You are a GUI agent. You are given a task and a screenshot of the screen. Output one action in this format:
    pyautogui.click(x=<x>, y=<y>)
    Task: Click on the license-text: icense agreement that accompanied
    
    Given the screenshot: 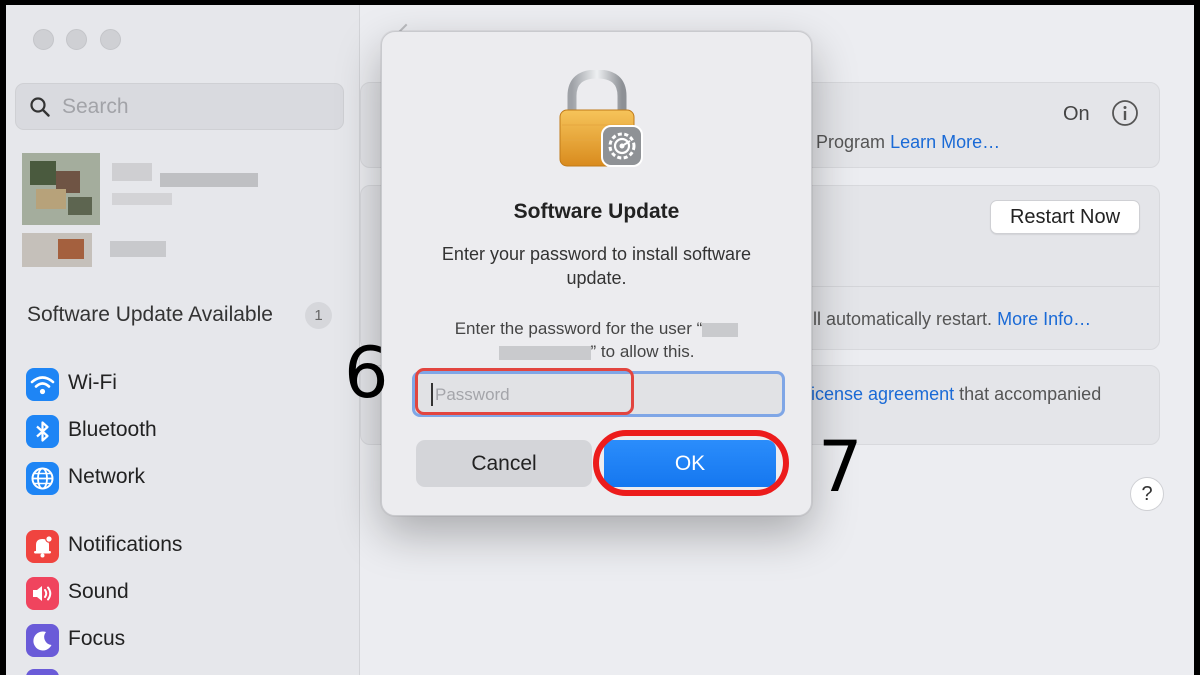 What is the action you would take?
    pyautogui.click(x=956, y=394)
    